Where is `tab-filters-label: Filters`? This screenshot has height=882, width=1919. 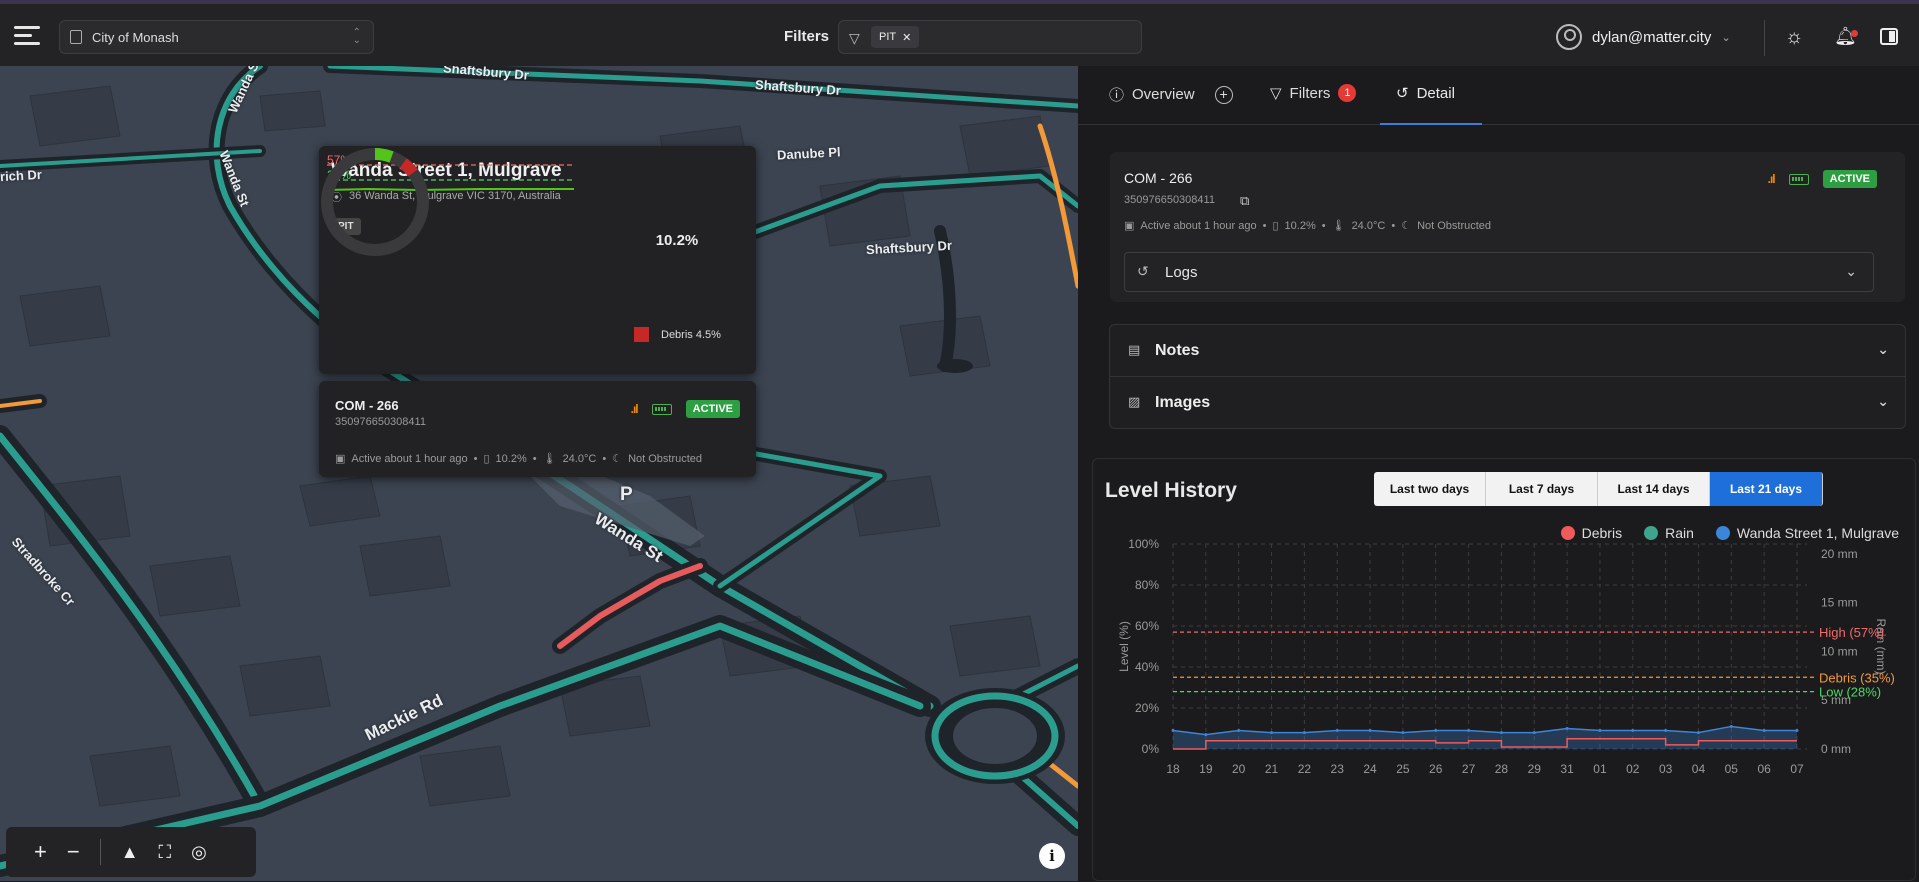 tab-filters-label: Filters is located at coordinates (1310, 93).